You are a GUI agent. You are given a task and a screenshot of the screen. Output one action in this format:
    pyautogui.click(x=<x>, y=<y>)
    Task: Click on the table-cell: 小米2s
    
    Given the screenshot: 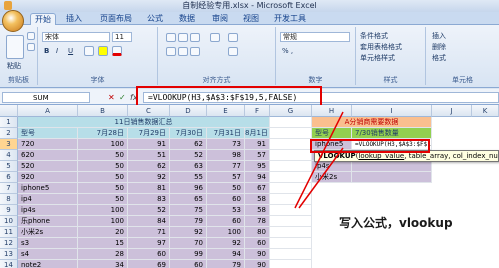 What is the action you would take?
    pyautogui.click(x=48, y=232)
    